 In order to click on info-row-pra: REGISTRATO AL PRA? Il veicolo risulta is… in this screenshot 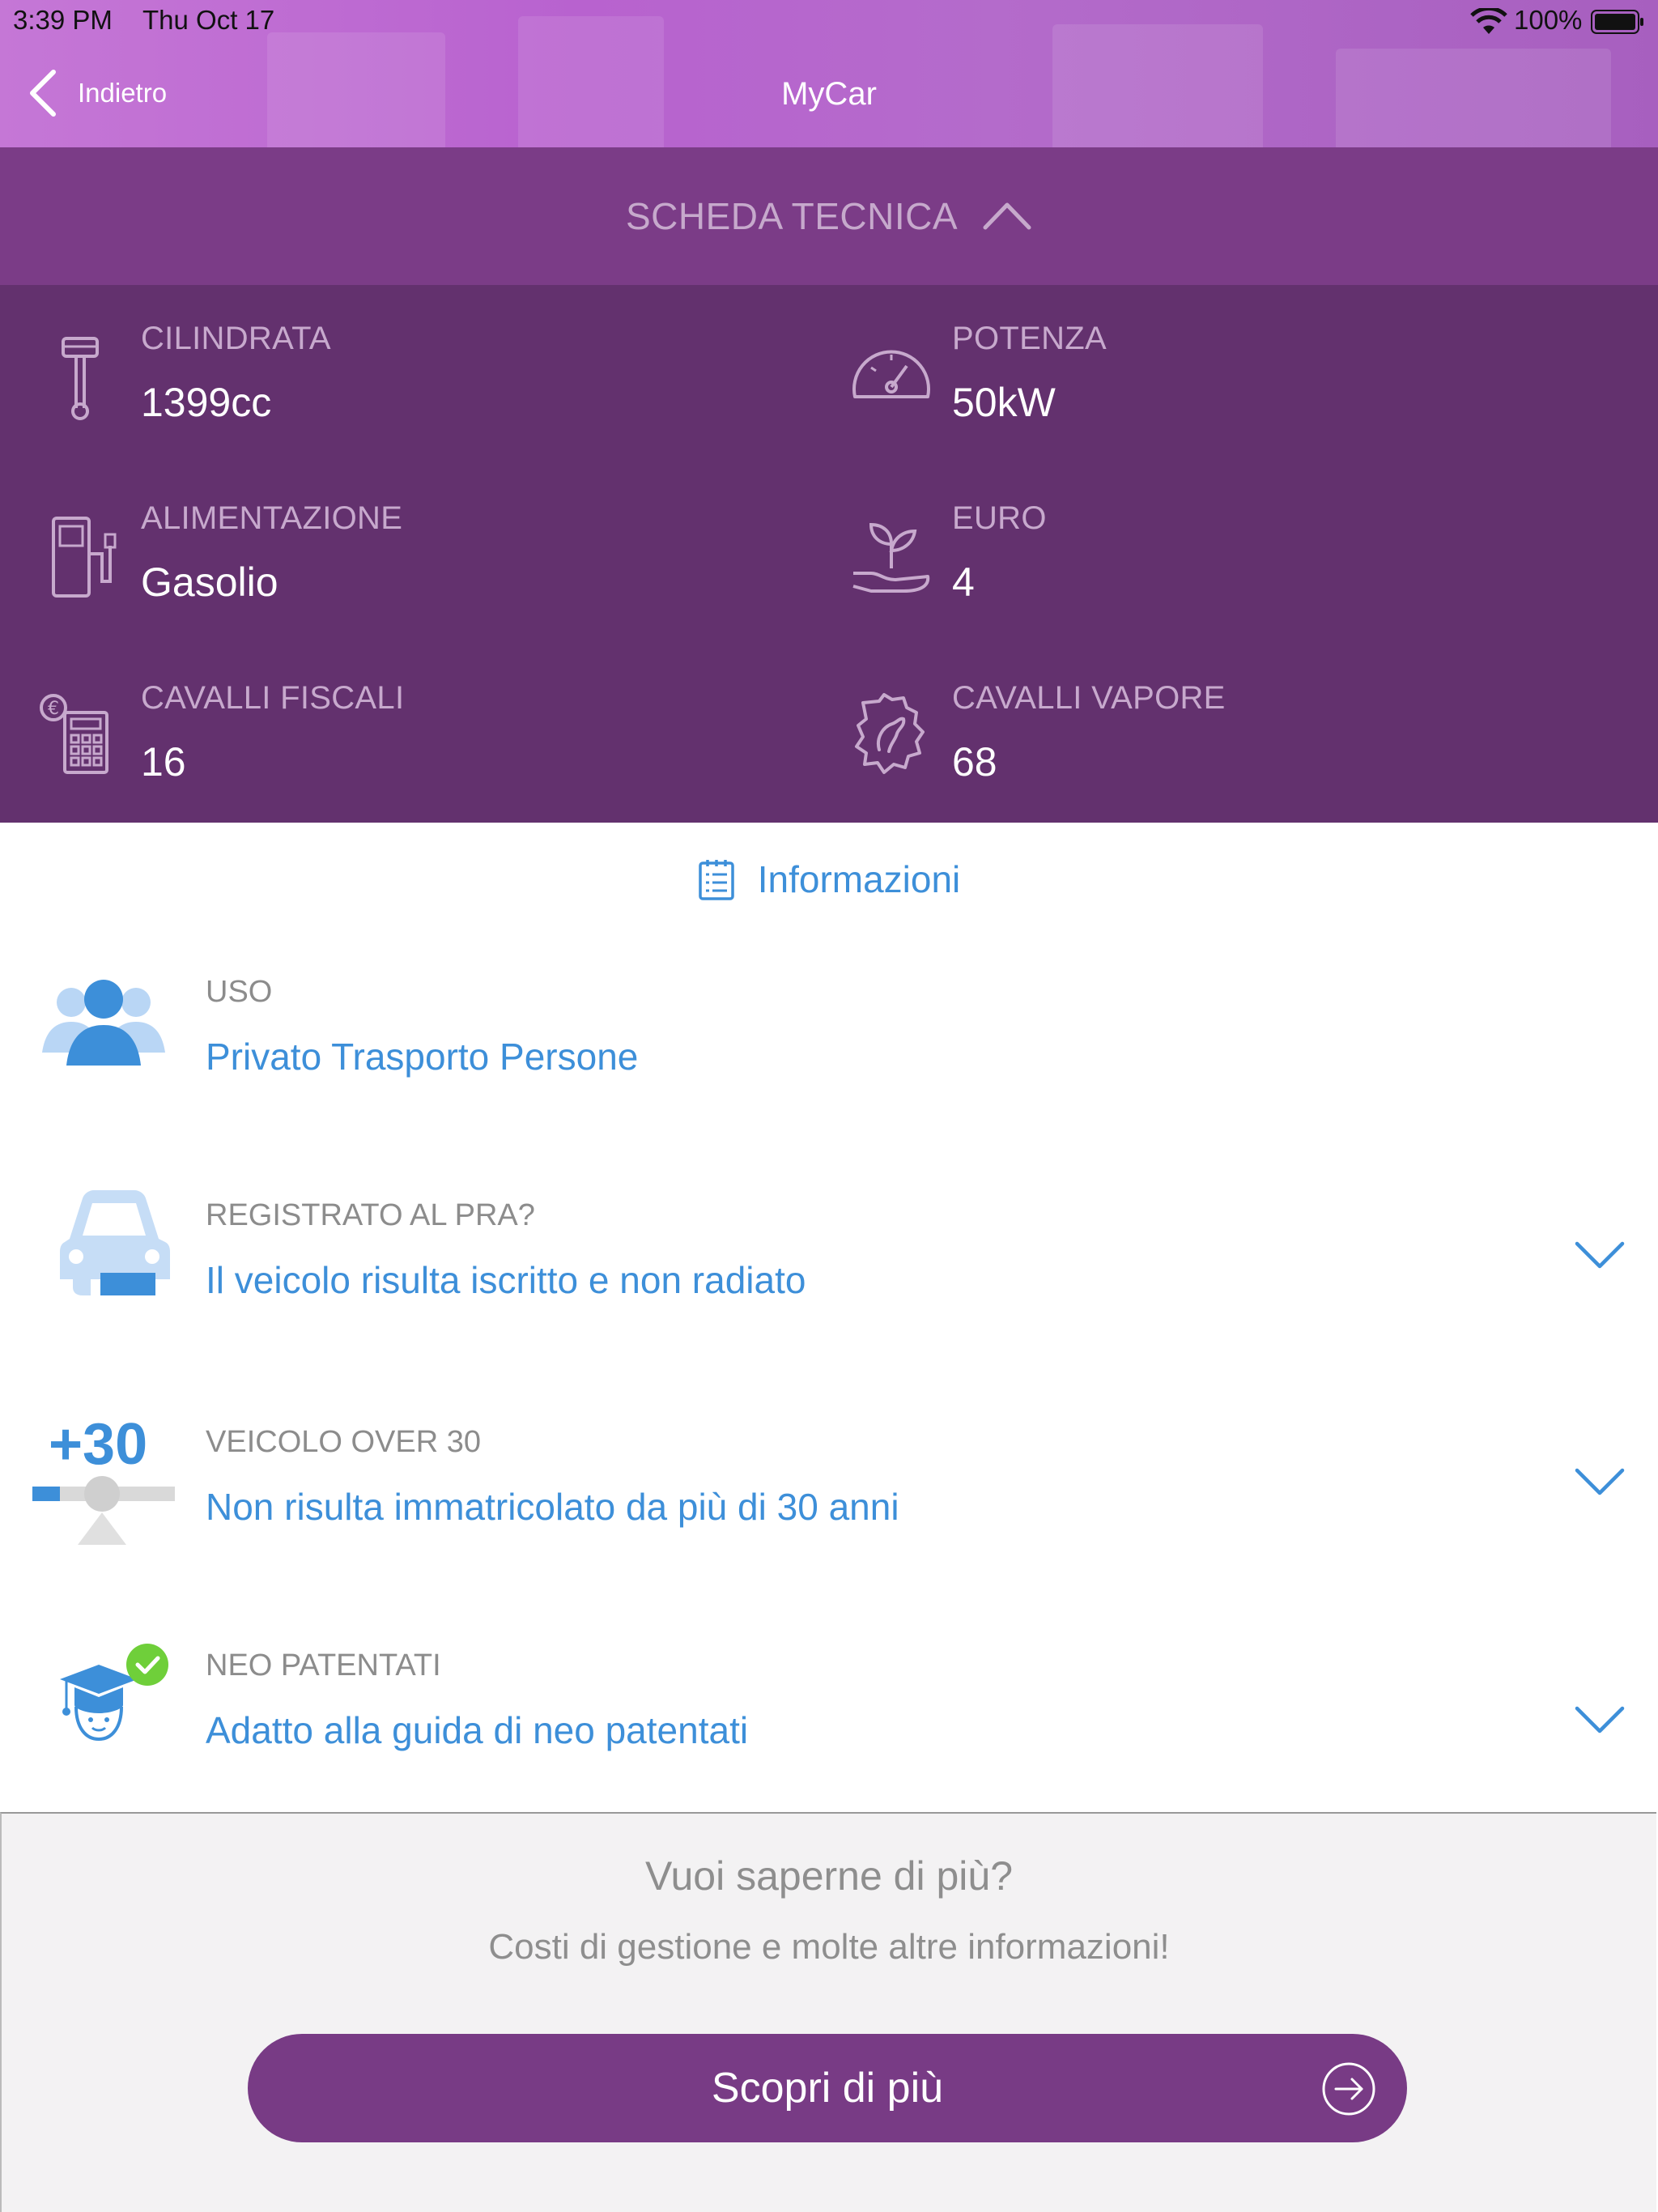, I will do `click(829, 1263)`.